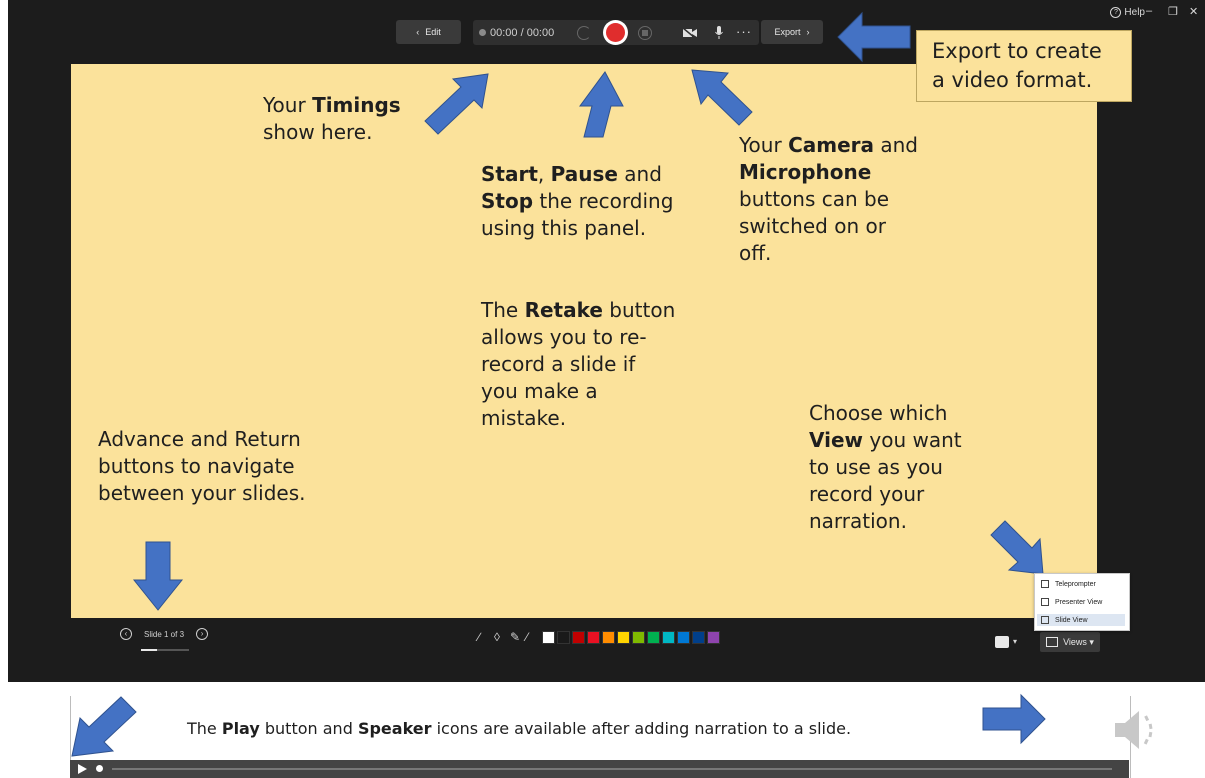  I want to click on arrow-to-play-icon, so click(104, 726).